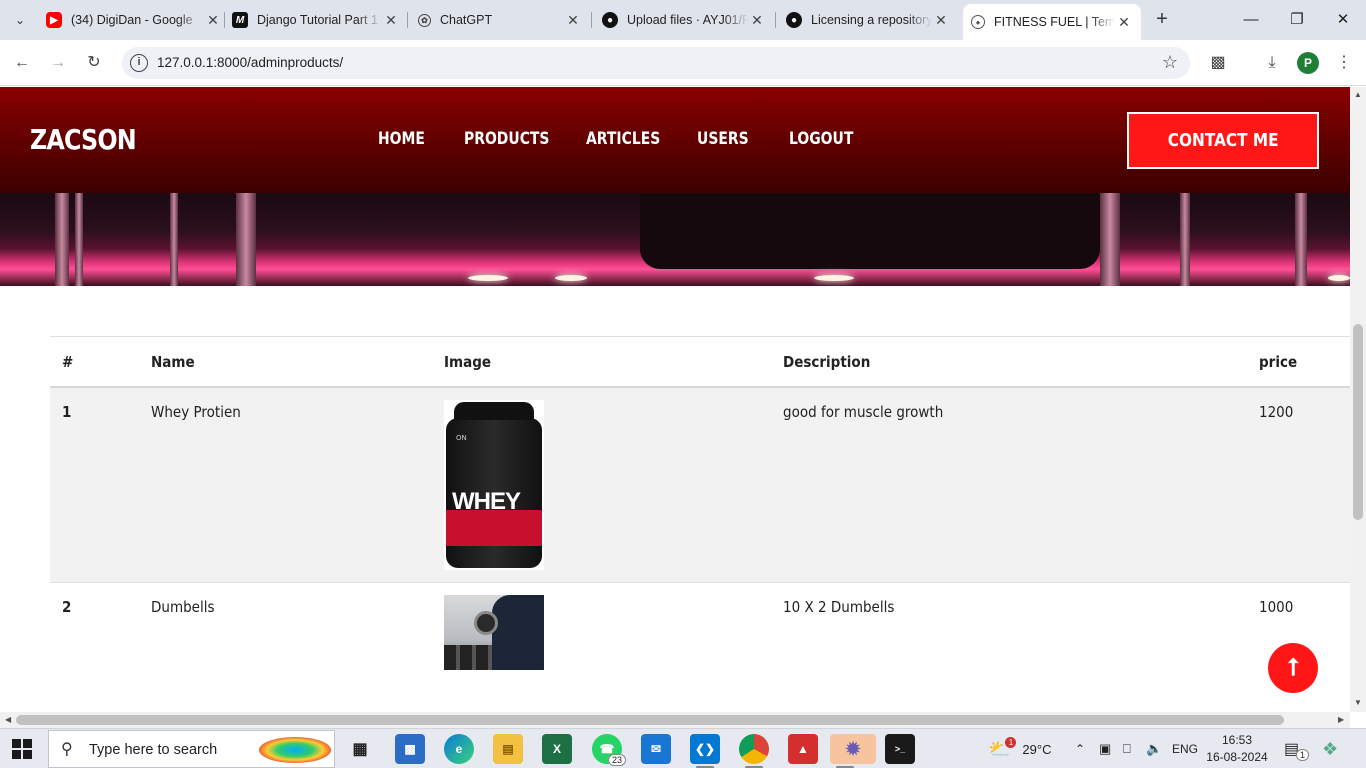 This screenshot has height=768, width=1366. I want to click on table-header-row: # Name Image Description price, so click(700, 361).